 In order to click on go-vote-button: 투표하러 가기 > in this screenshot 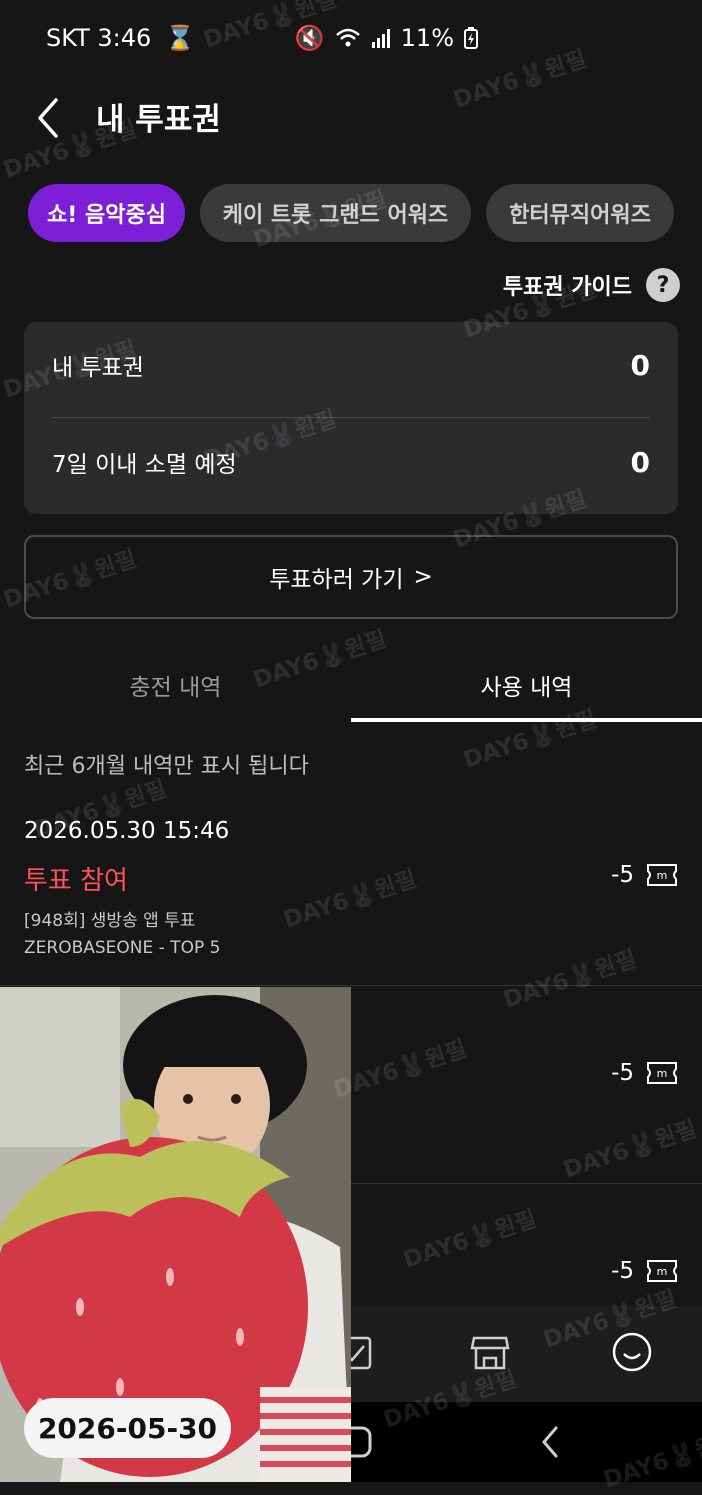, I will do `click(351, 577)`.